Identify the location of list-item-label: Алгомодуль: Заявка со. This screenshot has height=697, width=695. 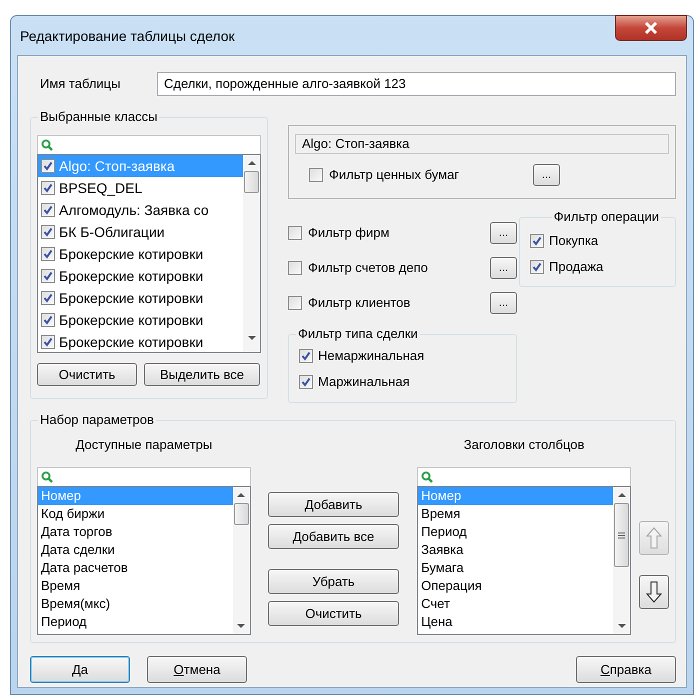
(134, 210).